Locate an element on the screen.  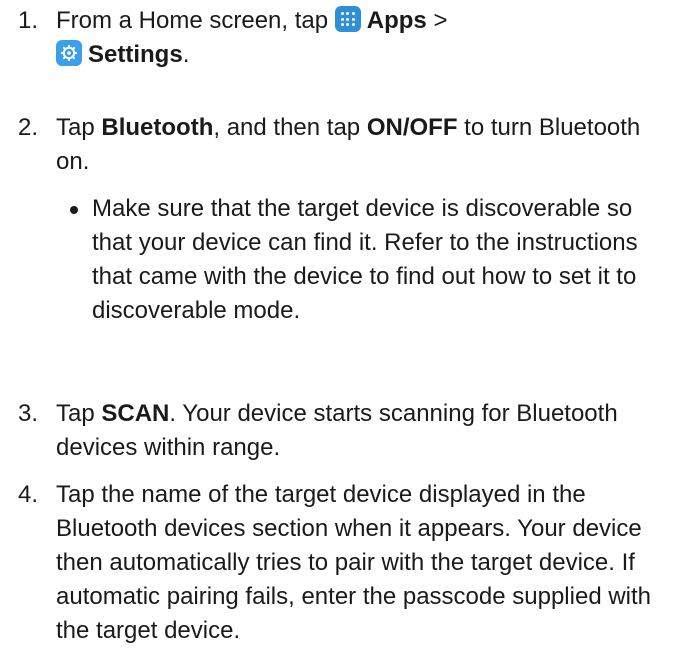
step-number: 1. is located at coordinates (28, 20).